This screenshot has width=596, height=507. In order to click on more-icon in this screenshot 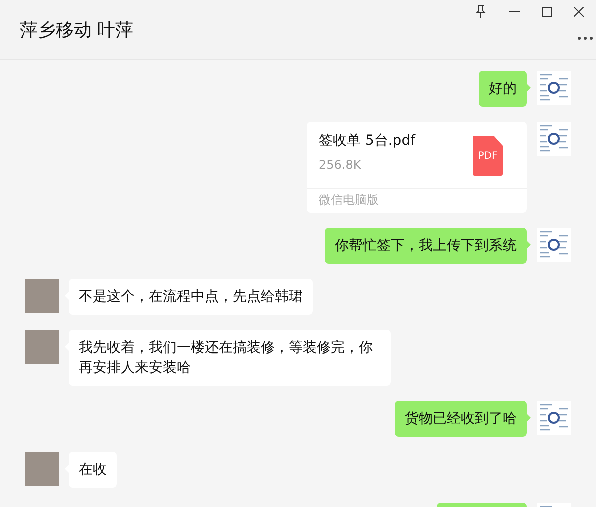, I will do `click(585, 38)`.